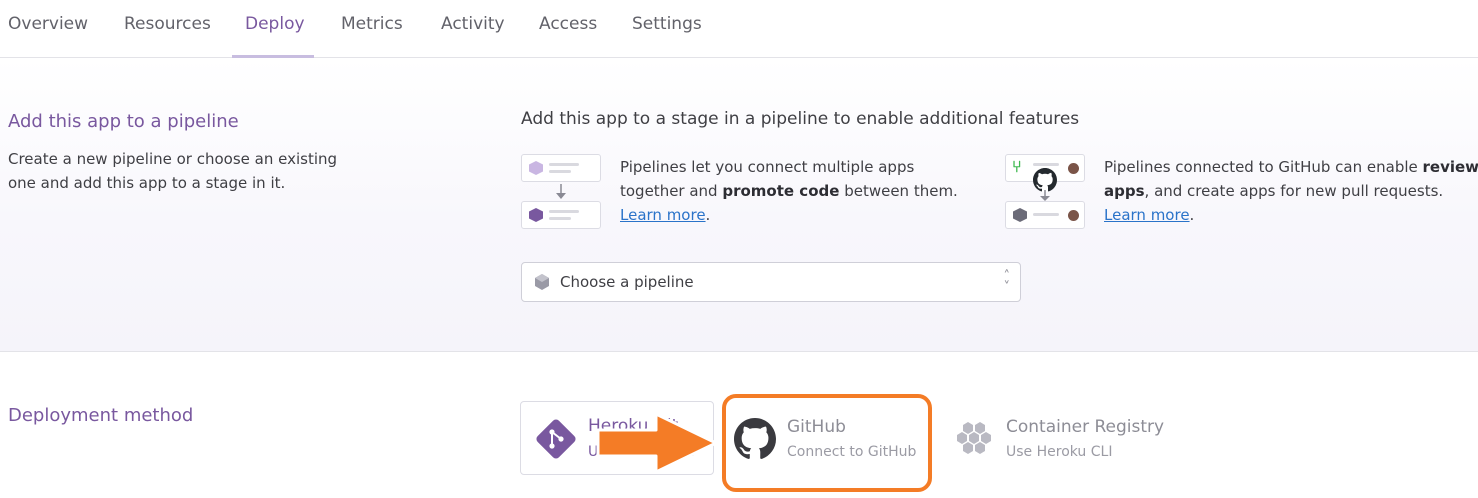 The image size is (1478, 498). Describe the element at coordinates (556, 439) in the screenshot. I see `git-icon` at that location.